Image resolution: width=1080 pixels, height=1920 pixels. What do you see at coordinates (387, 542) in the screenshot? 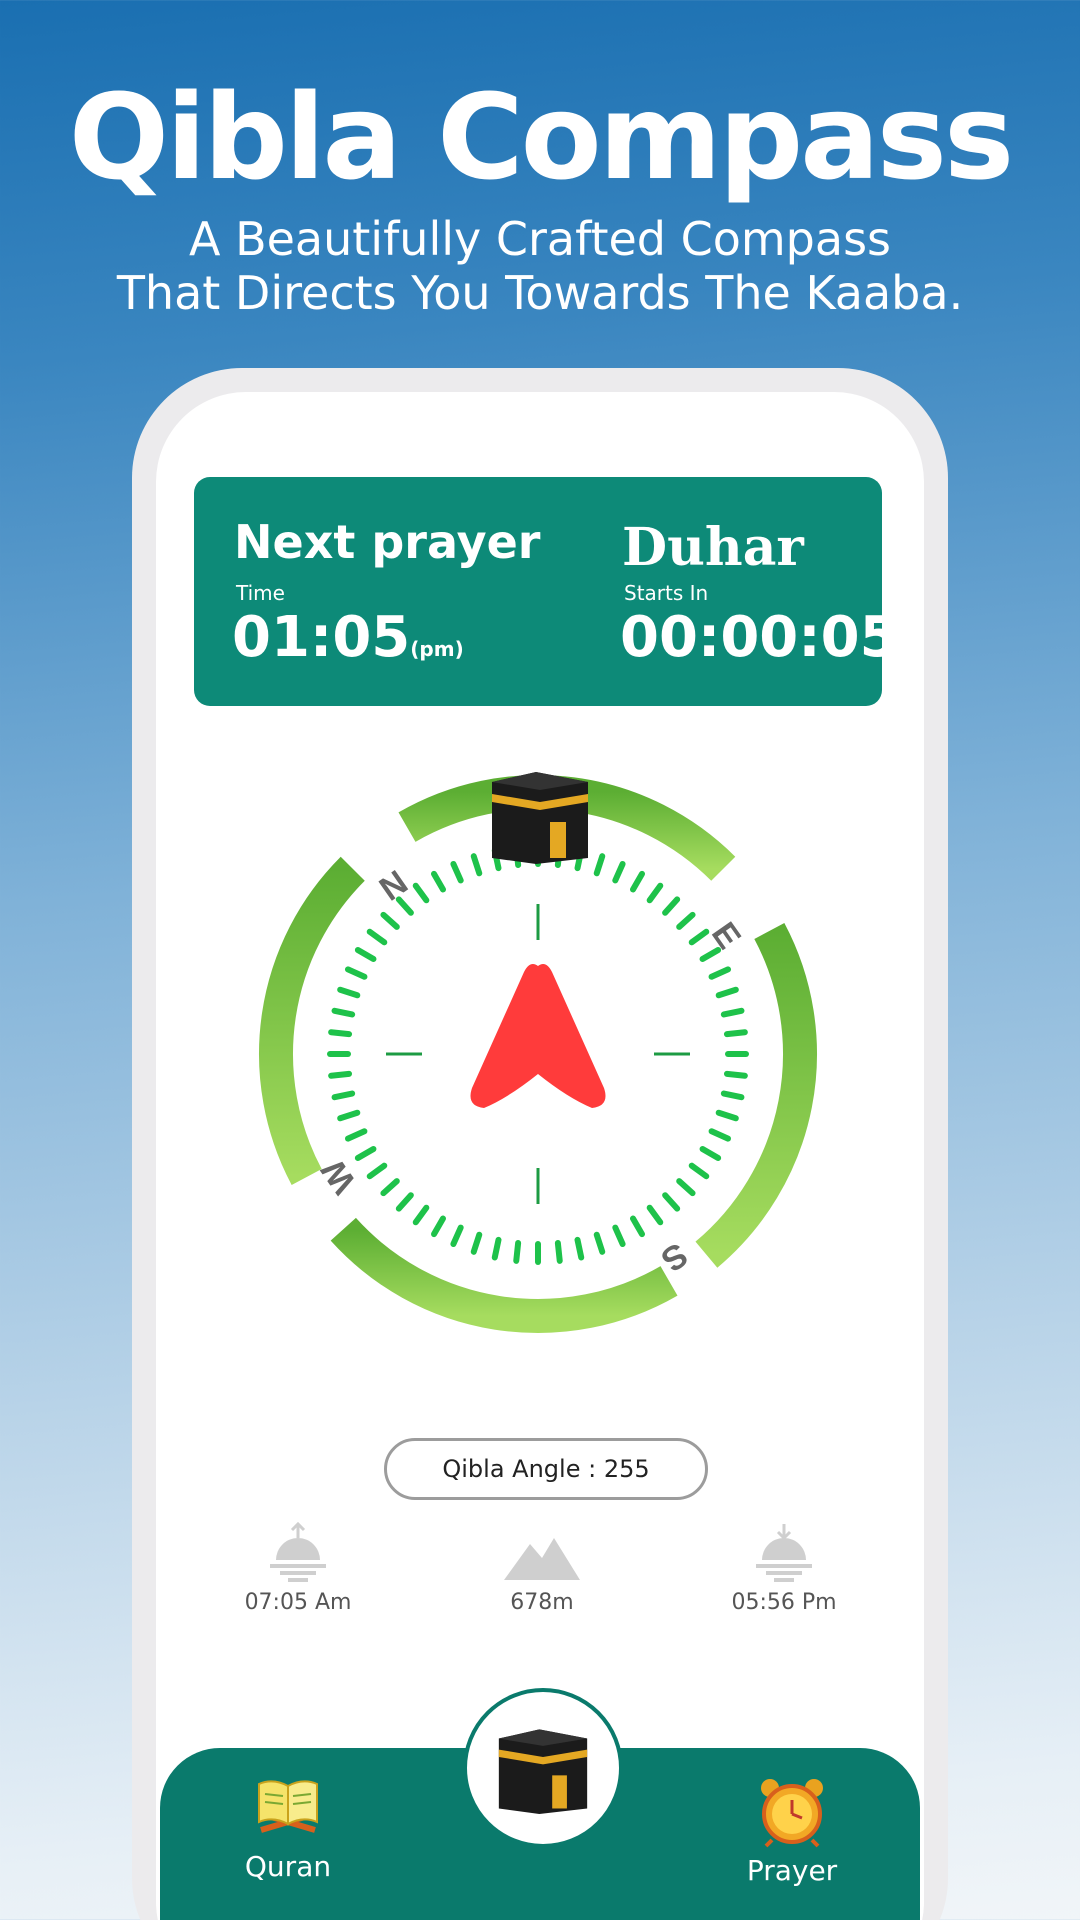
I see `next-prayer-heading: Next prayer` at bounding box center [387, 542].